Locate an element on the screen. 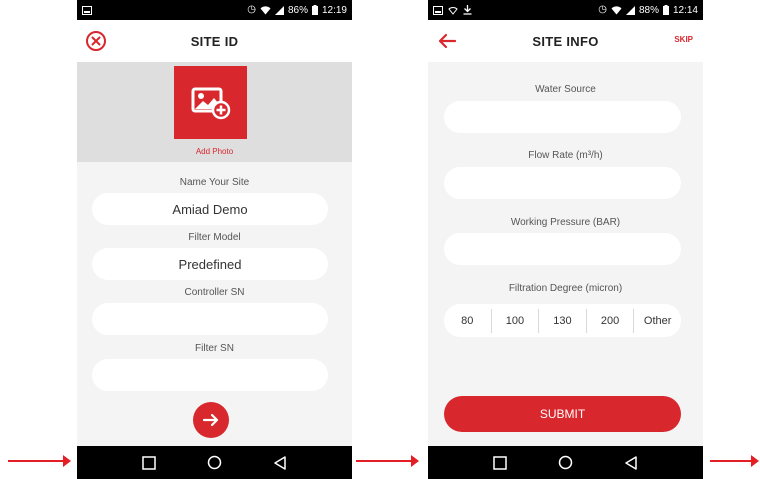 This screenshot has height=479, width=760. filtration-option-200: 200 is located at coordinates (609, 320).